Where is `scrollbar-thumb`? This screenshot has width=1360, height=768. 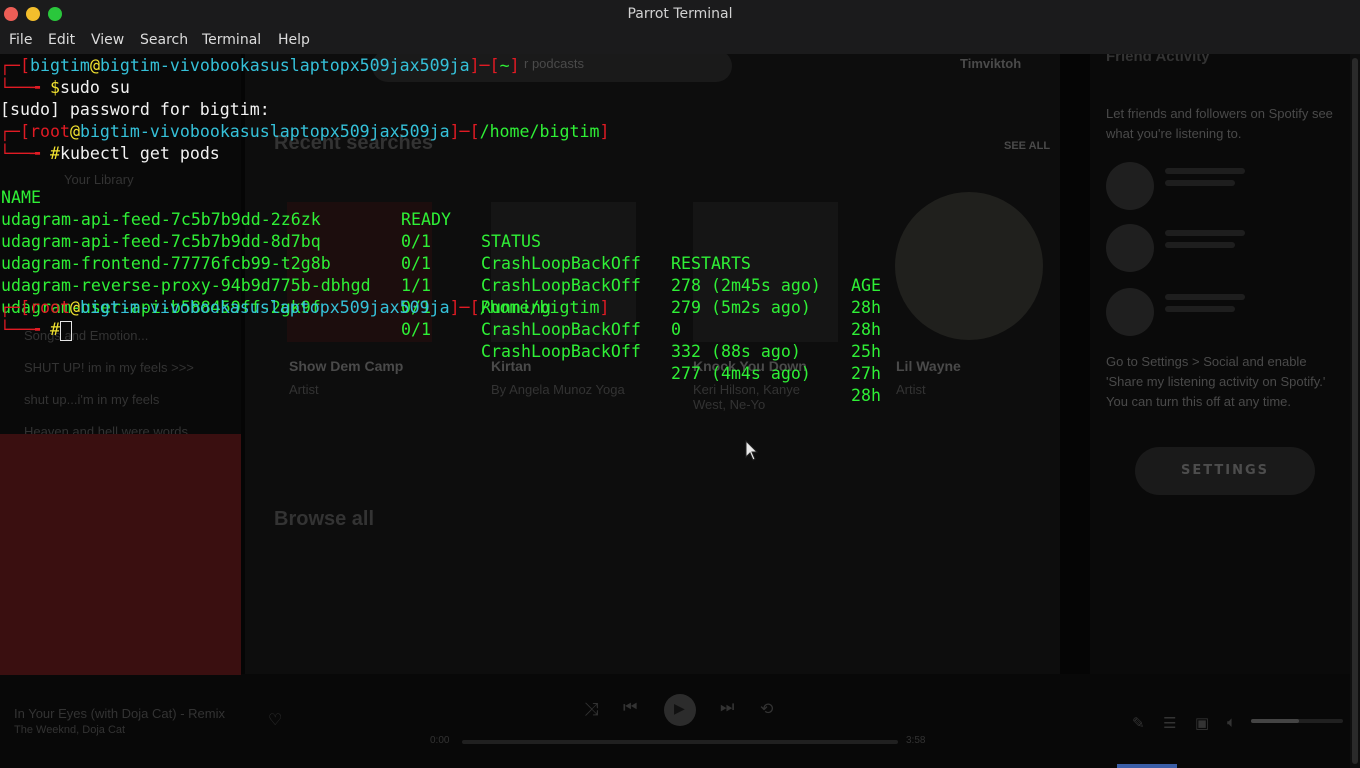
scrollbar-thumb is located at coordinates (1355, 411).